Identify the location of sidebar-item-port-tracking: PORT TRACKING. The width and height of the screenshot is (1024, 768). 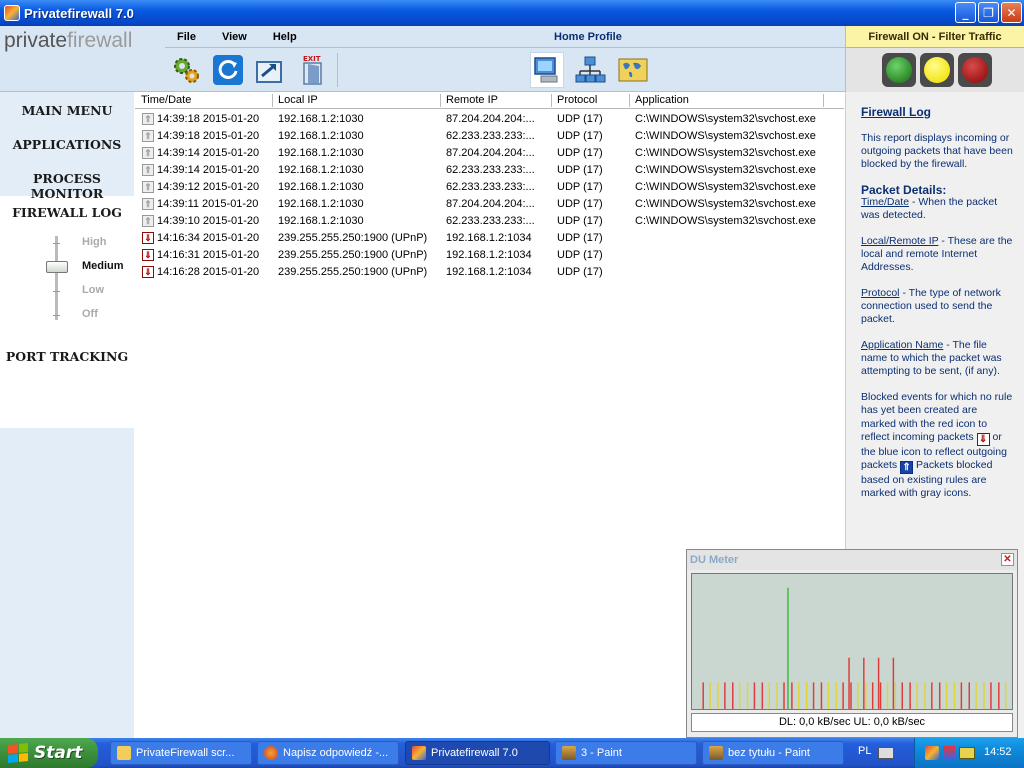
(67, 356).